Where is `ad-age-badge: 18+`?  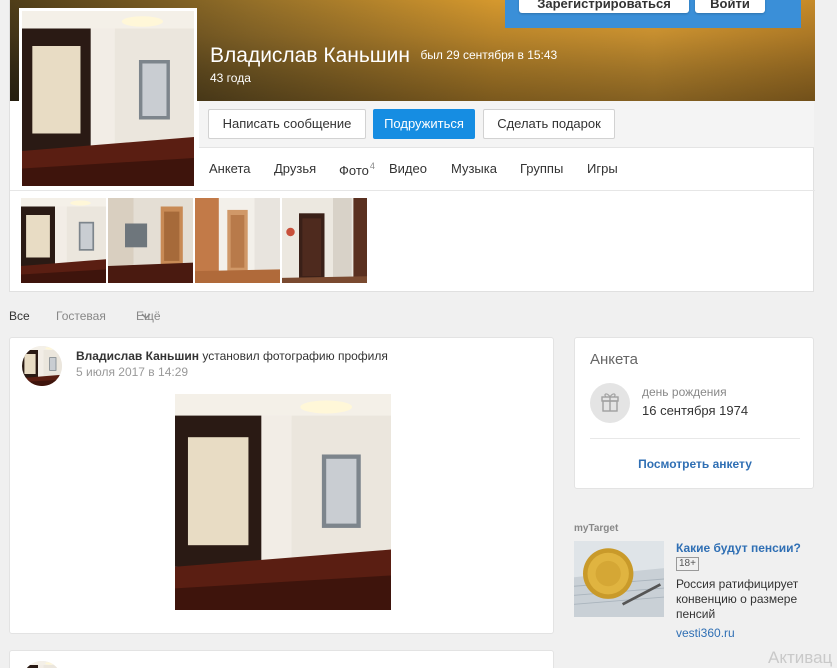
ad-age-badge: 18+ is located at coordinates (687, 564).